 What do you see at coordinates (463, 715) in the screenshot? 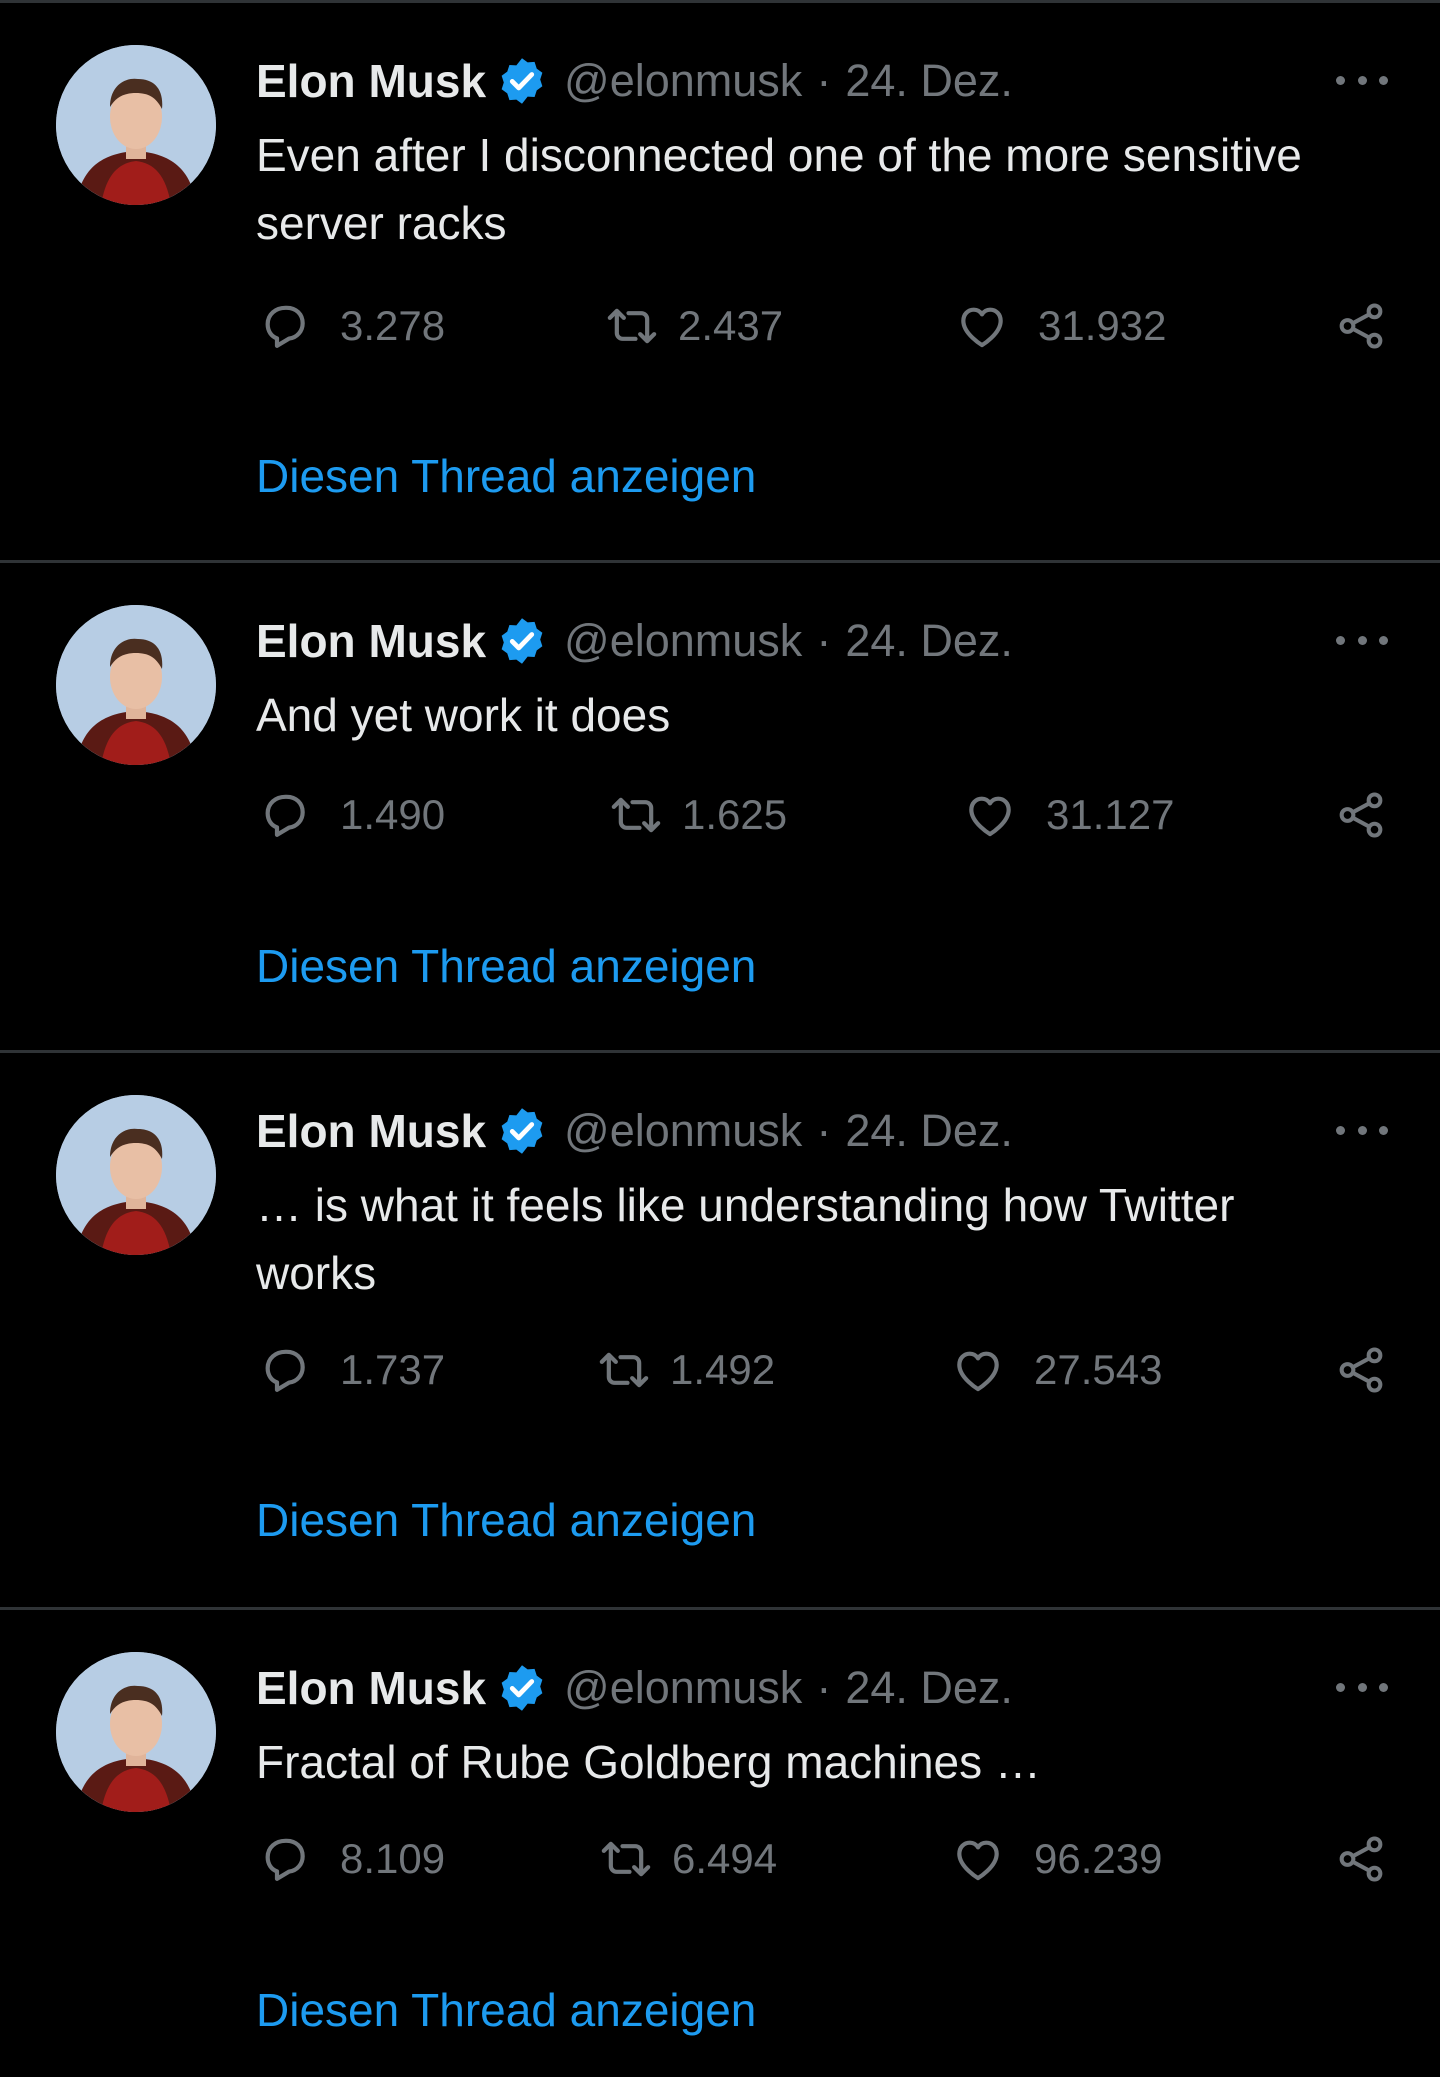
I see `tweet-text: And yet work it does` at bounding box center [463, 715].